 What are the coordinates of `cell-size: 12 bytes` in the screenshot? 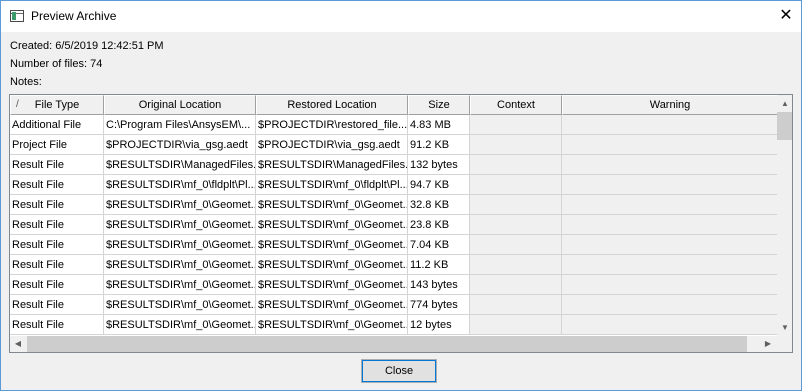 It's located at (439, 325).